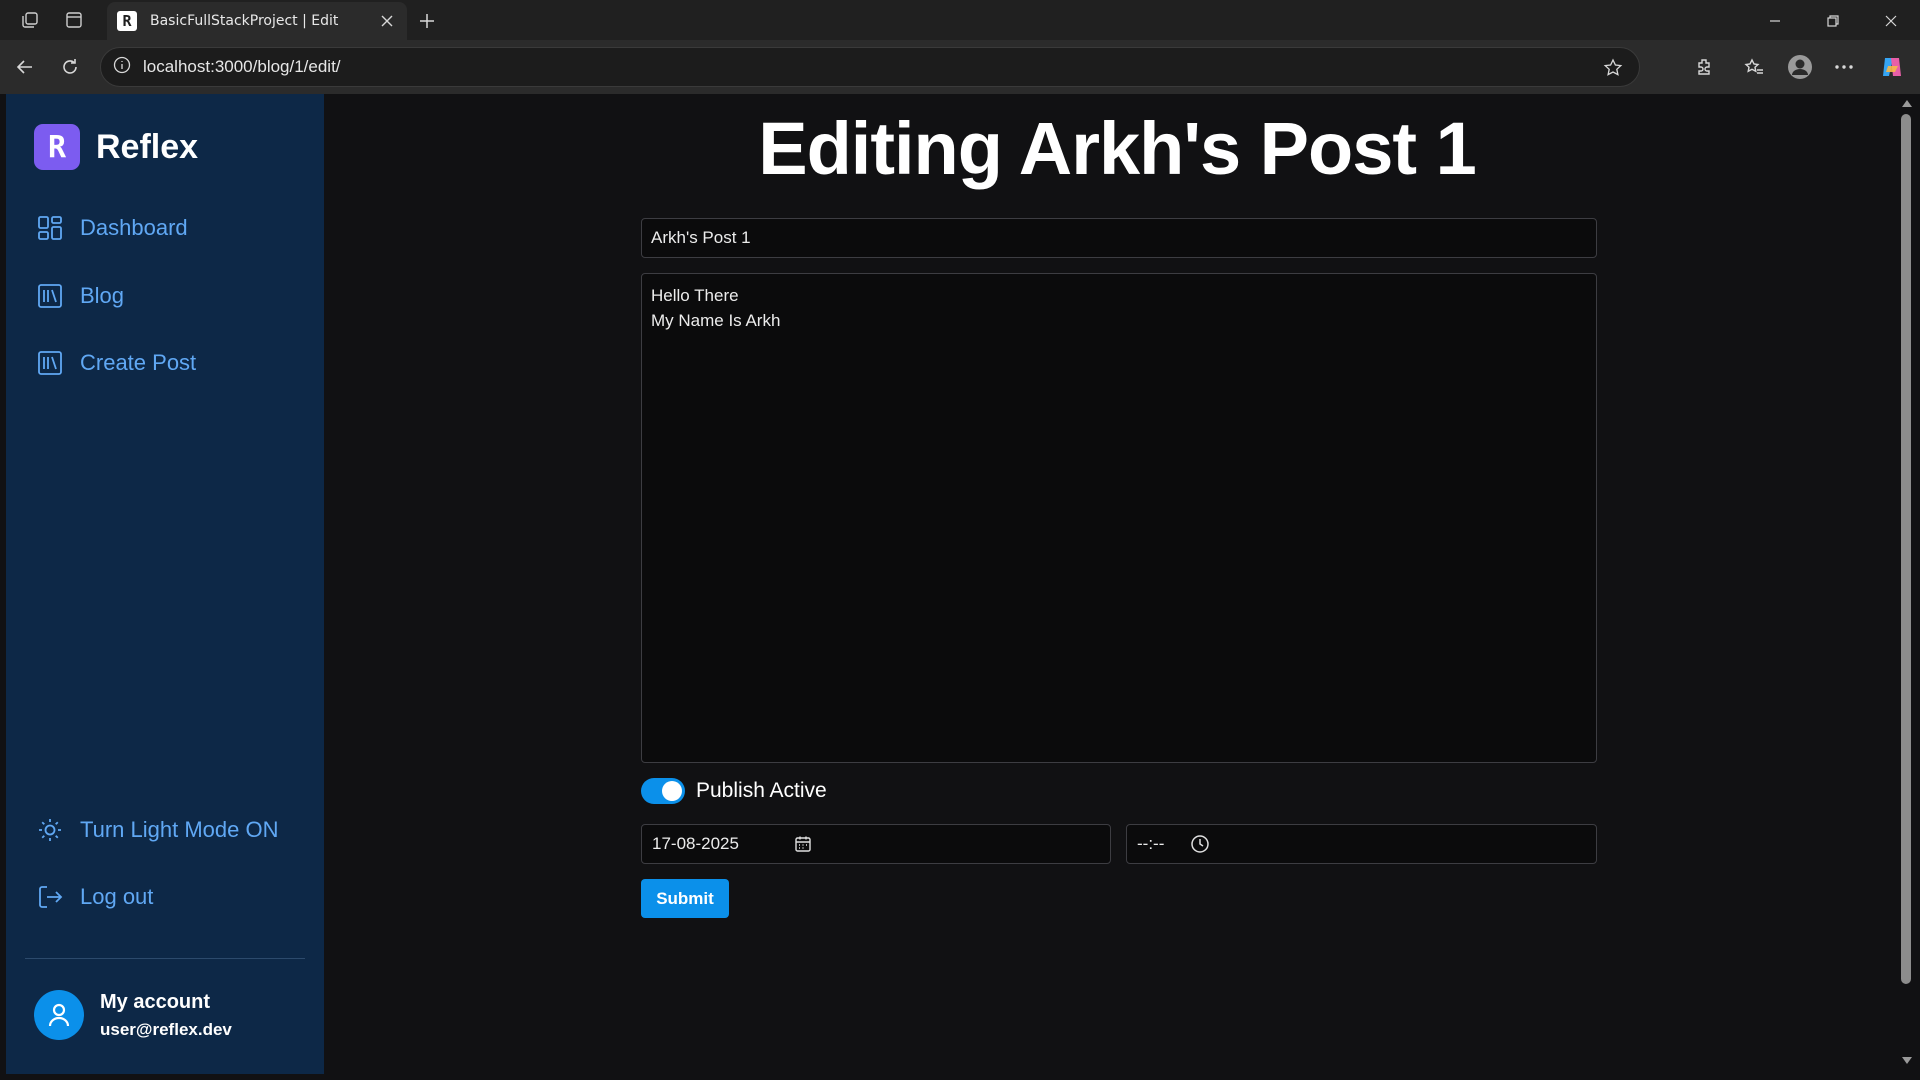  What do you see at coordinates (122, 67) in the screenshot?
I see `site-info-icon` at bounding box center [122, 67].